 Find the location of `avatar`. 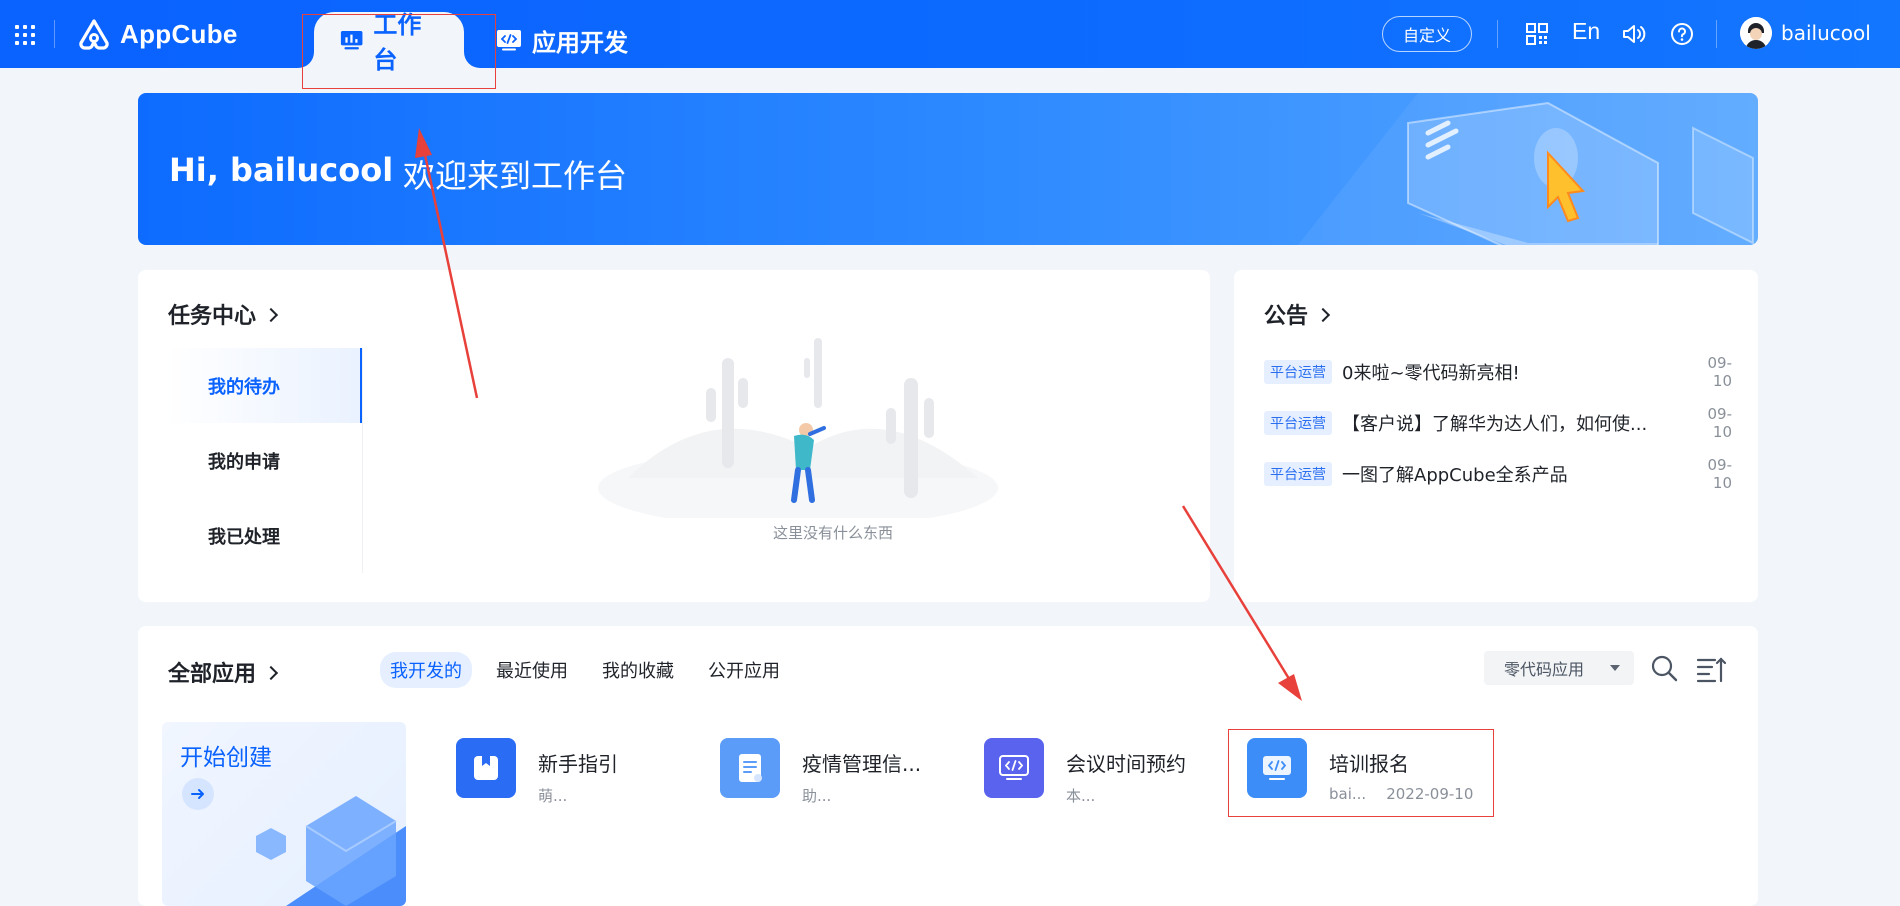

avatar is located at coordinates (1756, 33).